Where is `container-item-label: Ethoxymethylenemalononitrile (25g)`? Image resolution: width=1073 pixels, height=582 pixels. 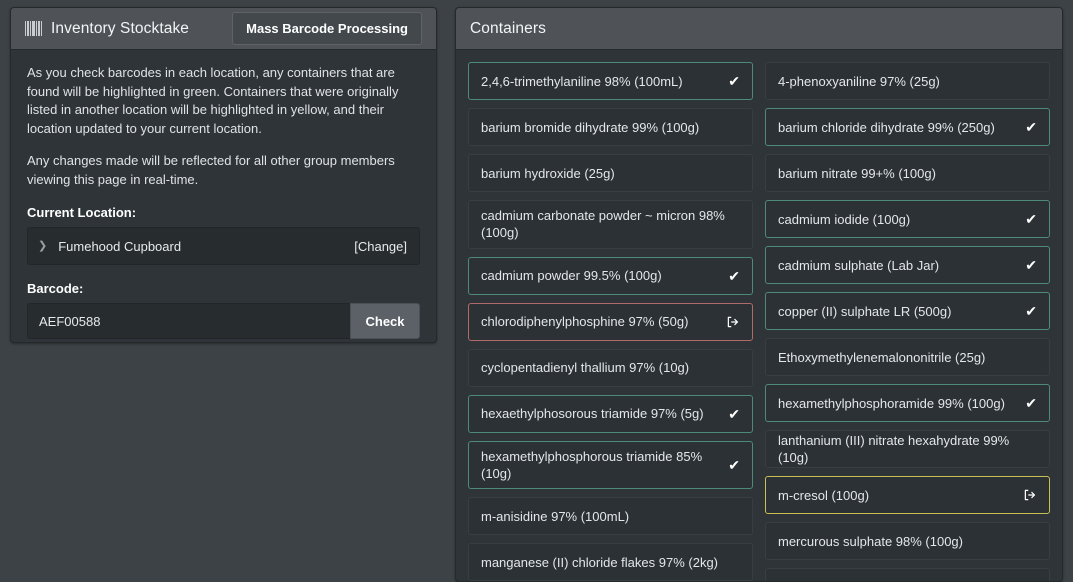 container-item-label: Ethoxymethylenemalononitrile (25g) is located at coordinates (882, 357).